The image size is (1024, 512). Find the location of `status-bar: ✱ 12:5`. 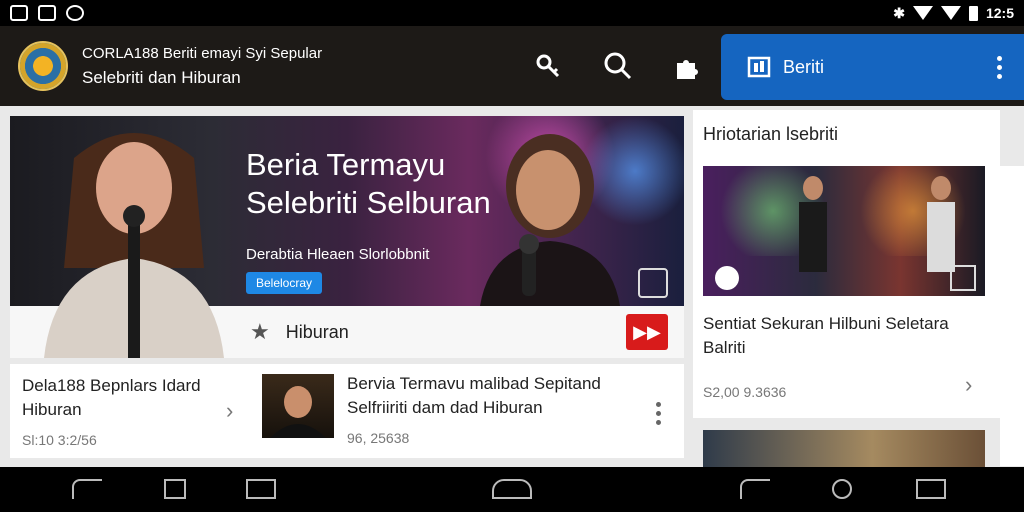

status-bar: ✱ 12:5 is located at coordinates (512, 13).